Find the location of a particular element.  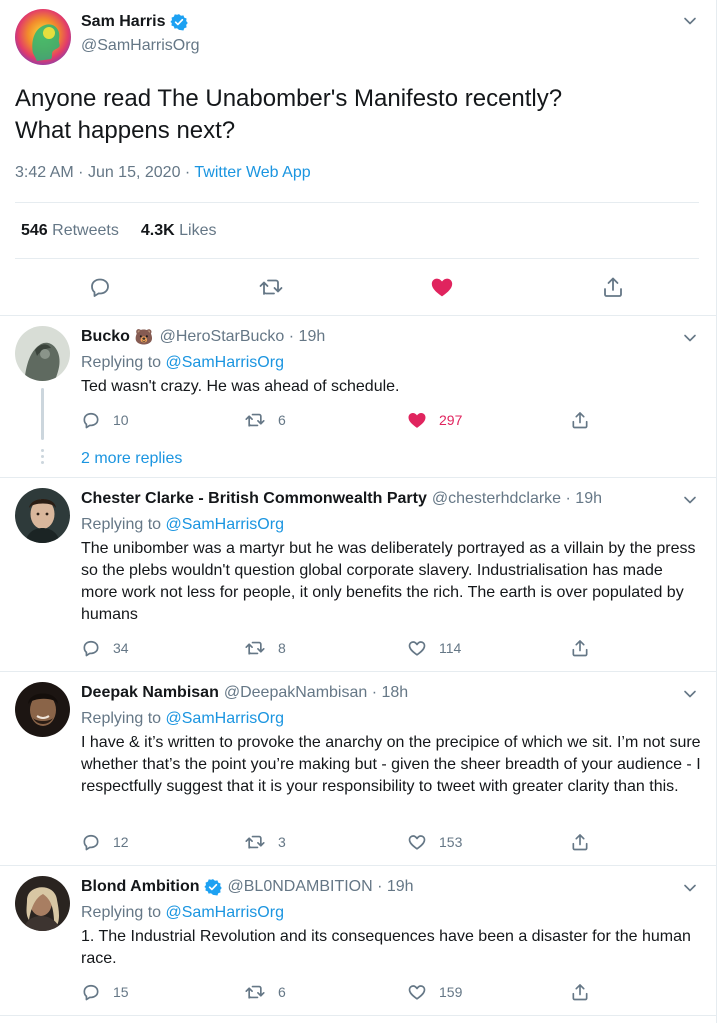

like-button: 297 is located at coordinates (434, 420).